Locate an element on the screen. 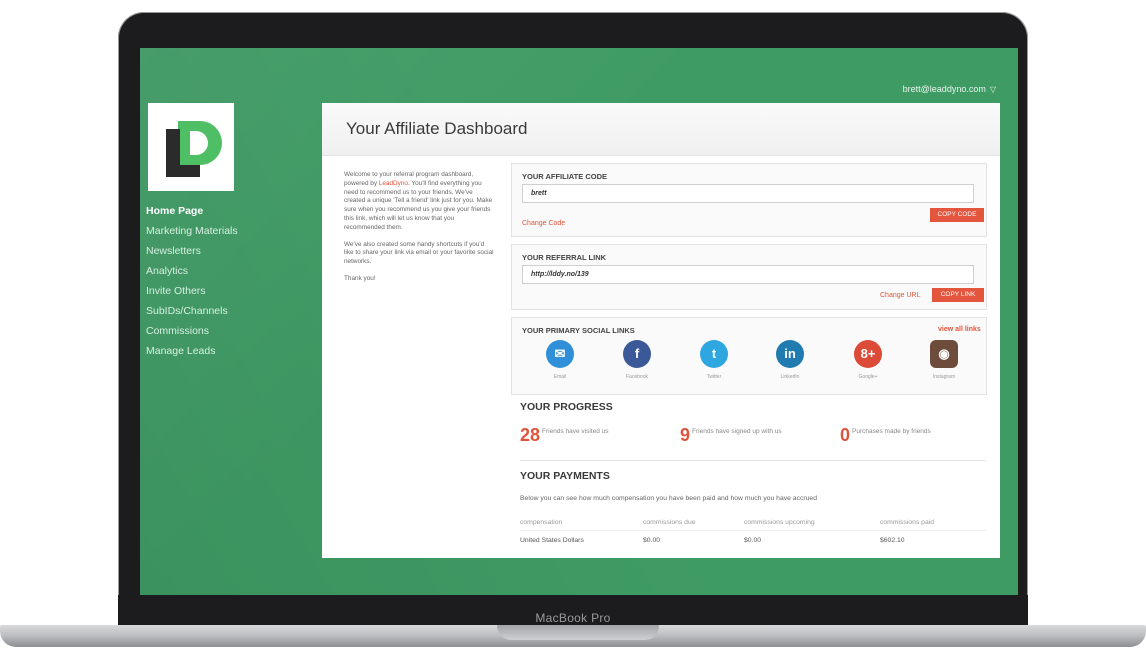 The width and height of the screenshot is (1146, 659). leaddyno-link: LeadDyno is located at coordinates (393, 183).